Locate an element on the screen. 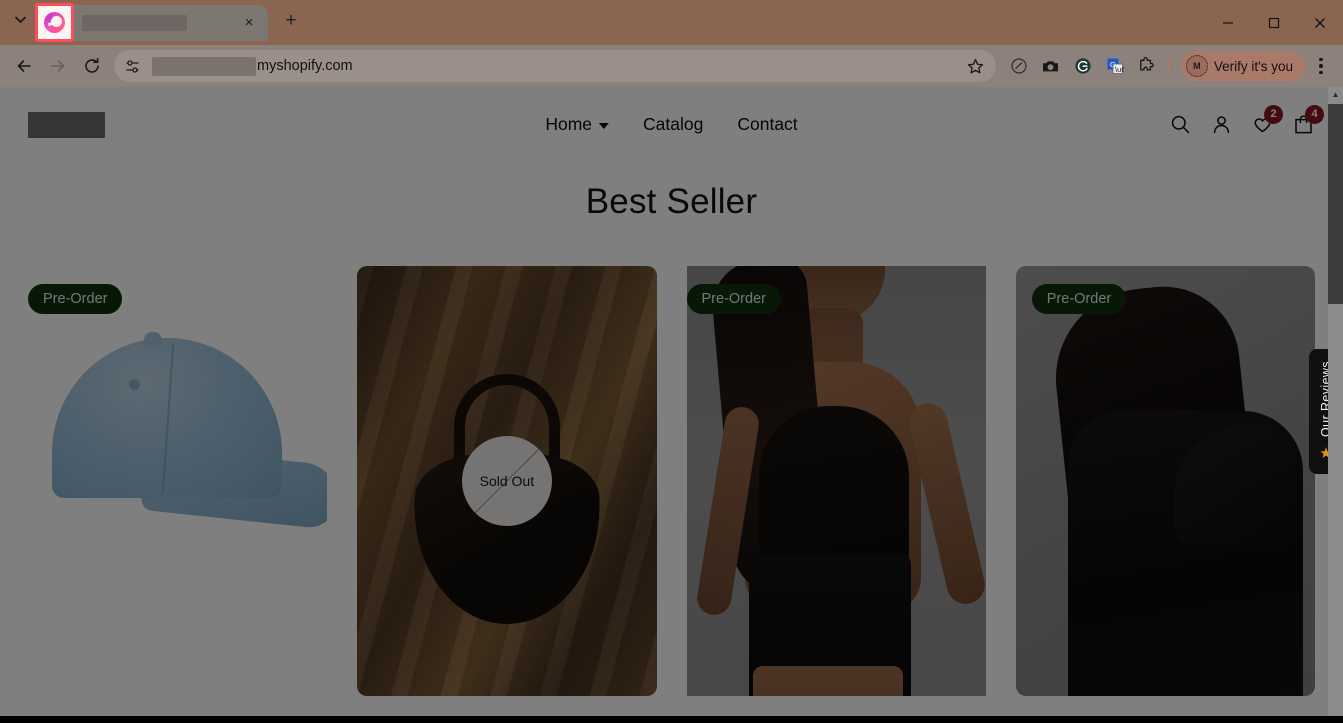 This screenshot has width=1343, height=723. back-button is located at coordinates (24, 66).